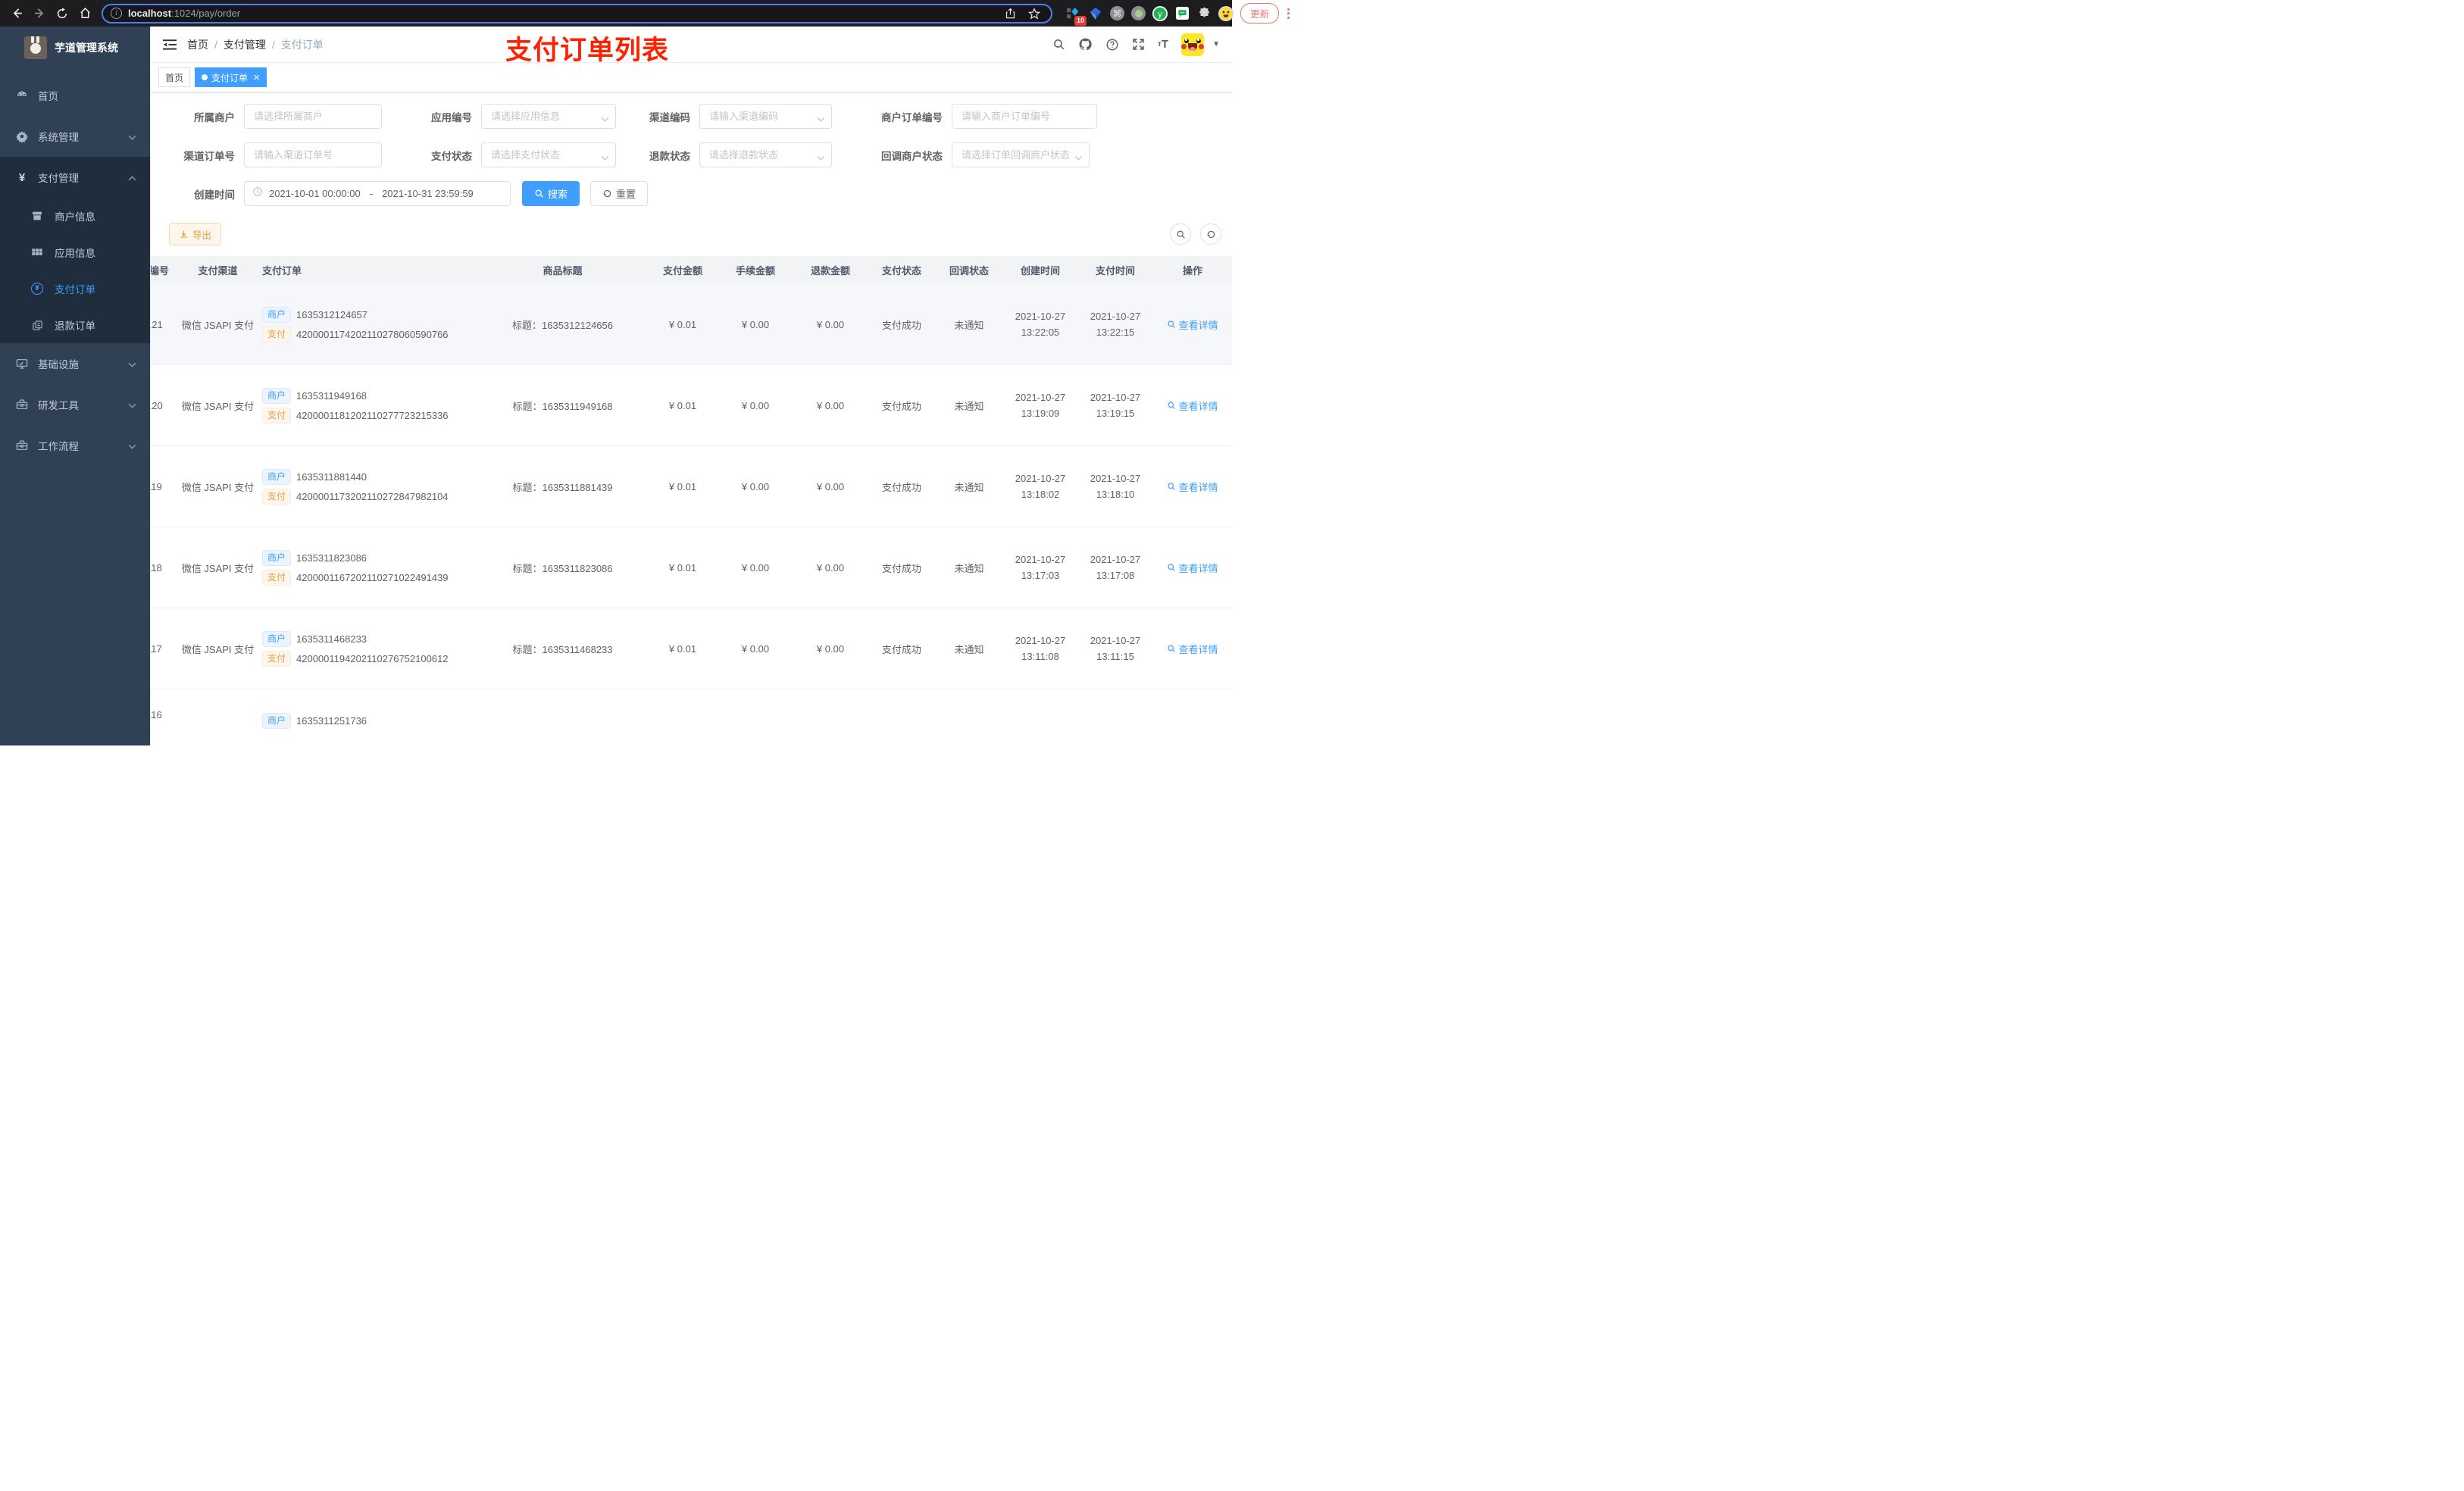 This screenshot has width=2464, height=1491. Describe the element at coordinates (1193, 44) in the screenshot. I see `avatar` at that location.